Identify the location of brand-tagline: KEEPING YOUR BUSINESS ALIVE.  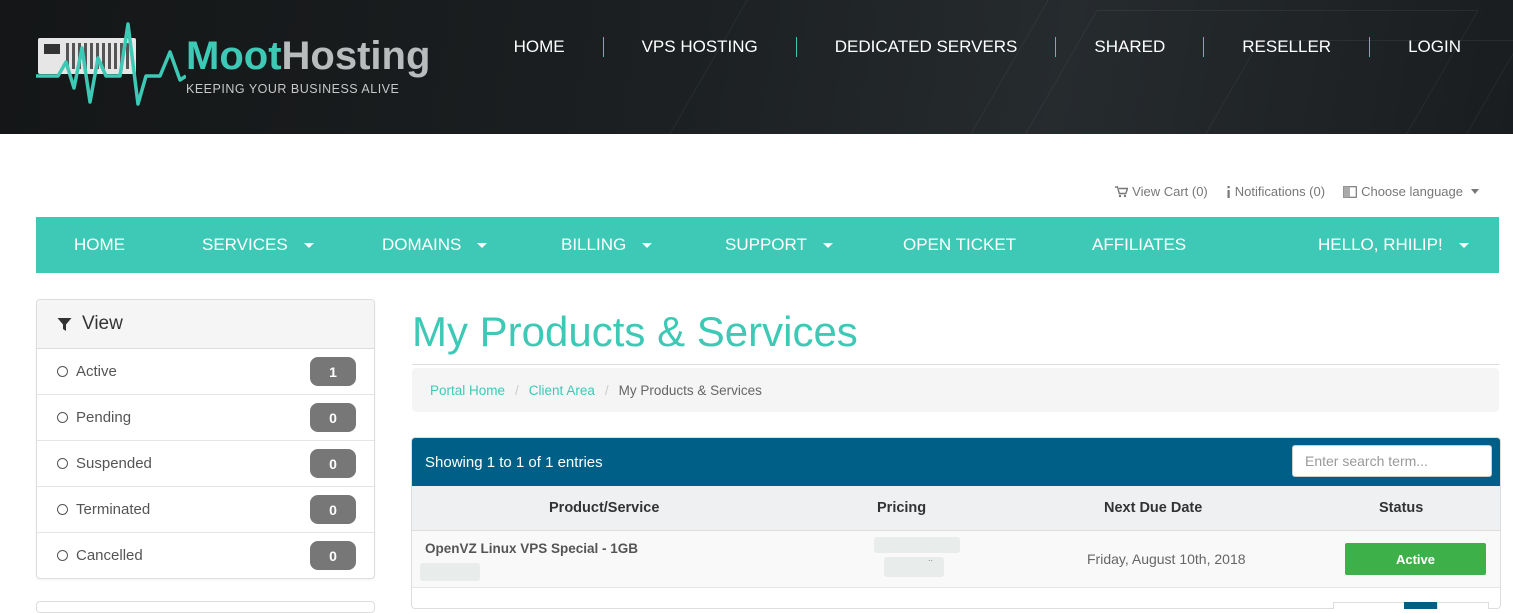
(293, 89).